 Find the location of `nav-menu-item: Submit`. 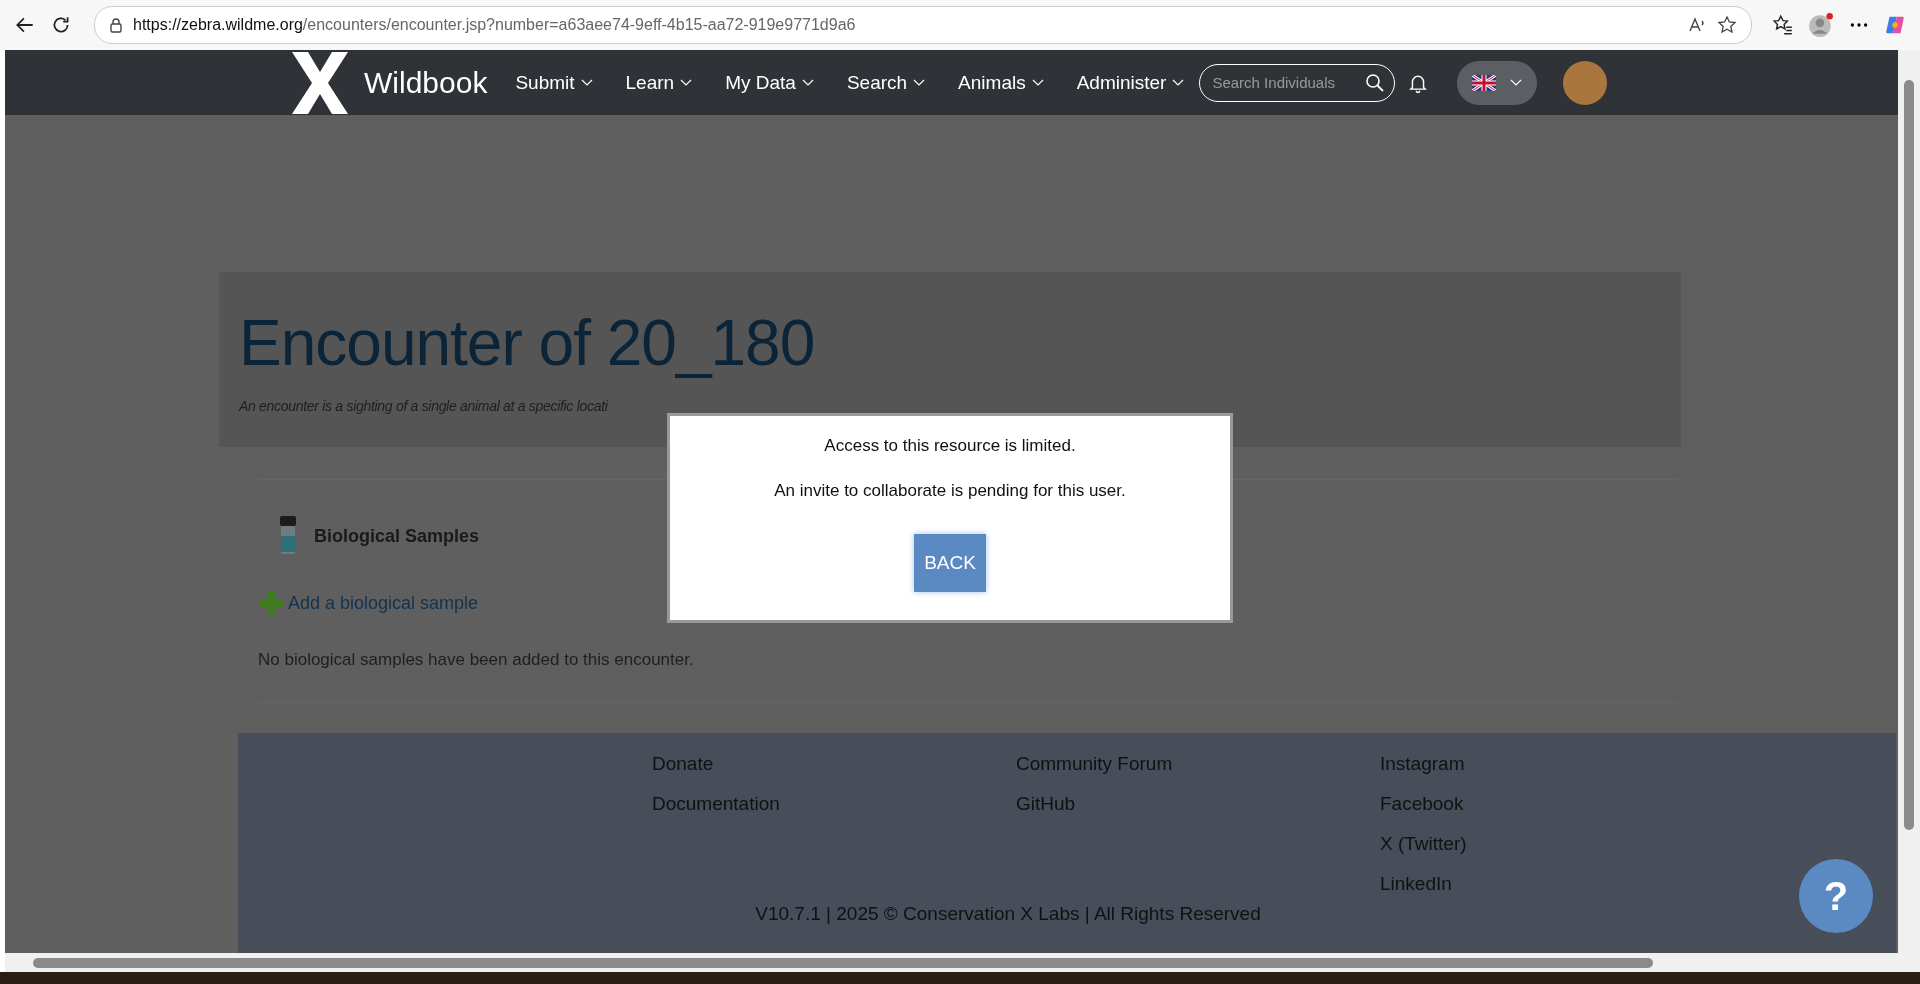

nav-menu-item: Submit is located at coordinates (554, 82).